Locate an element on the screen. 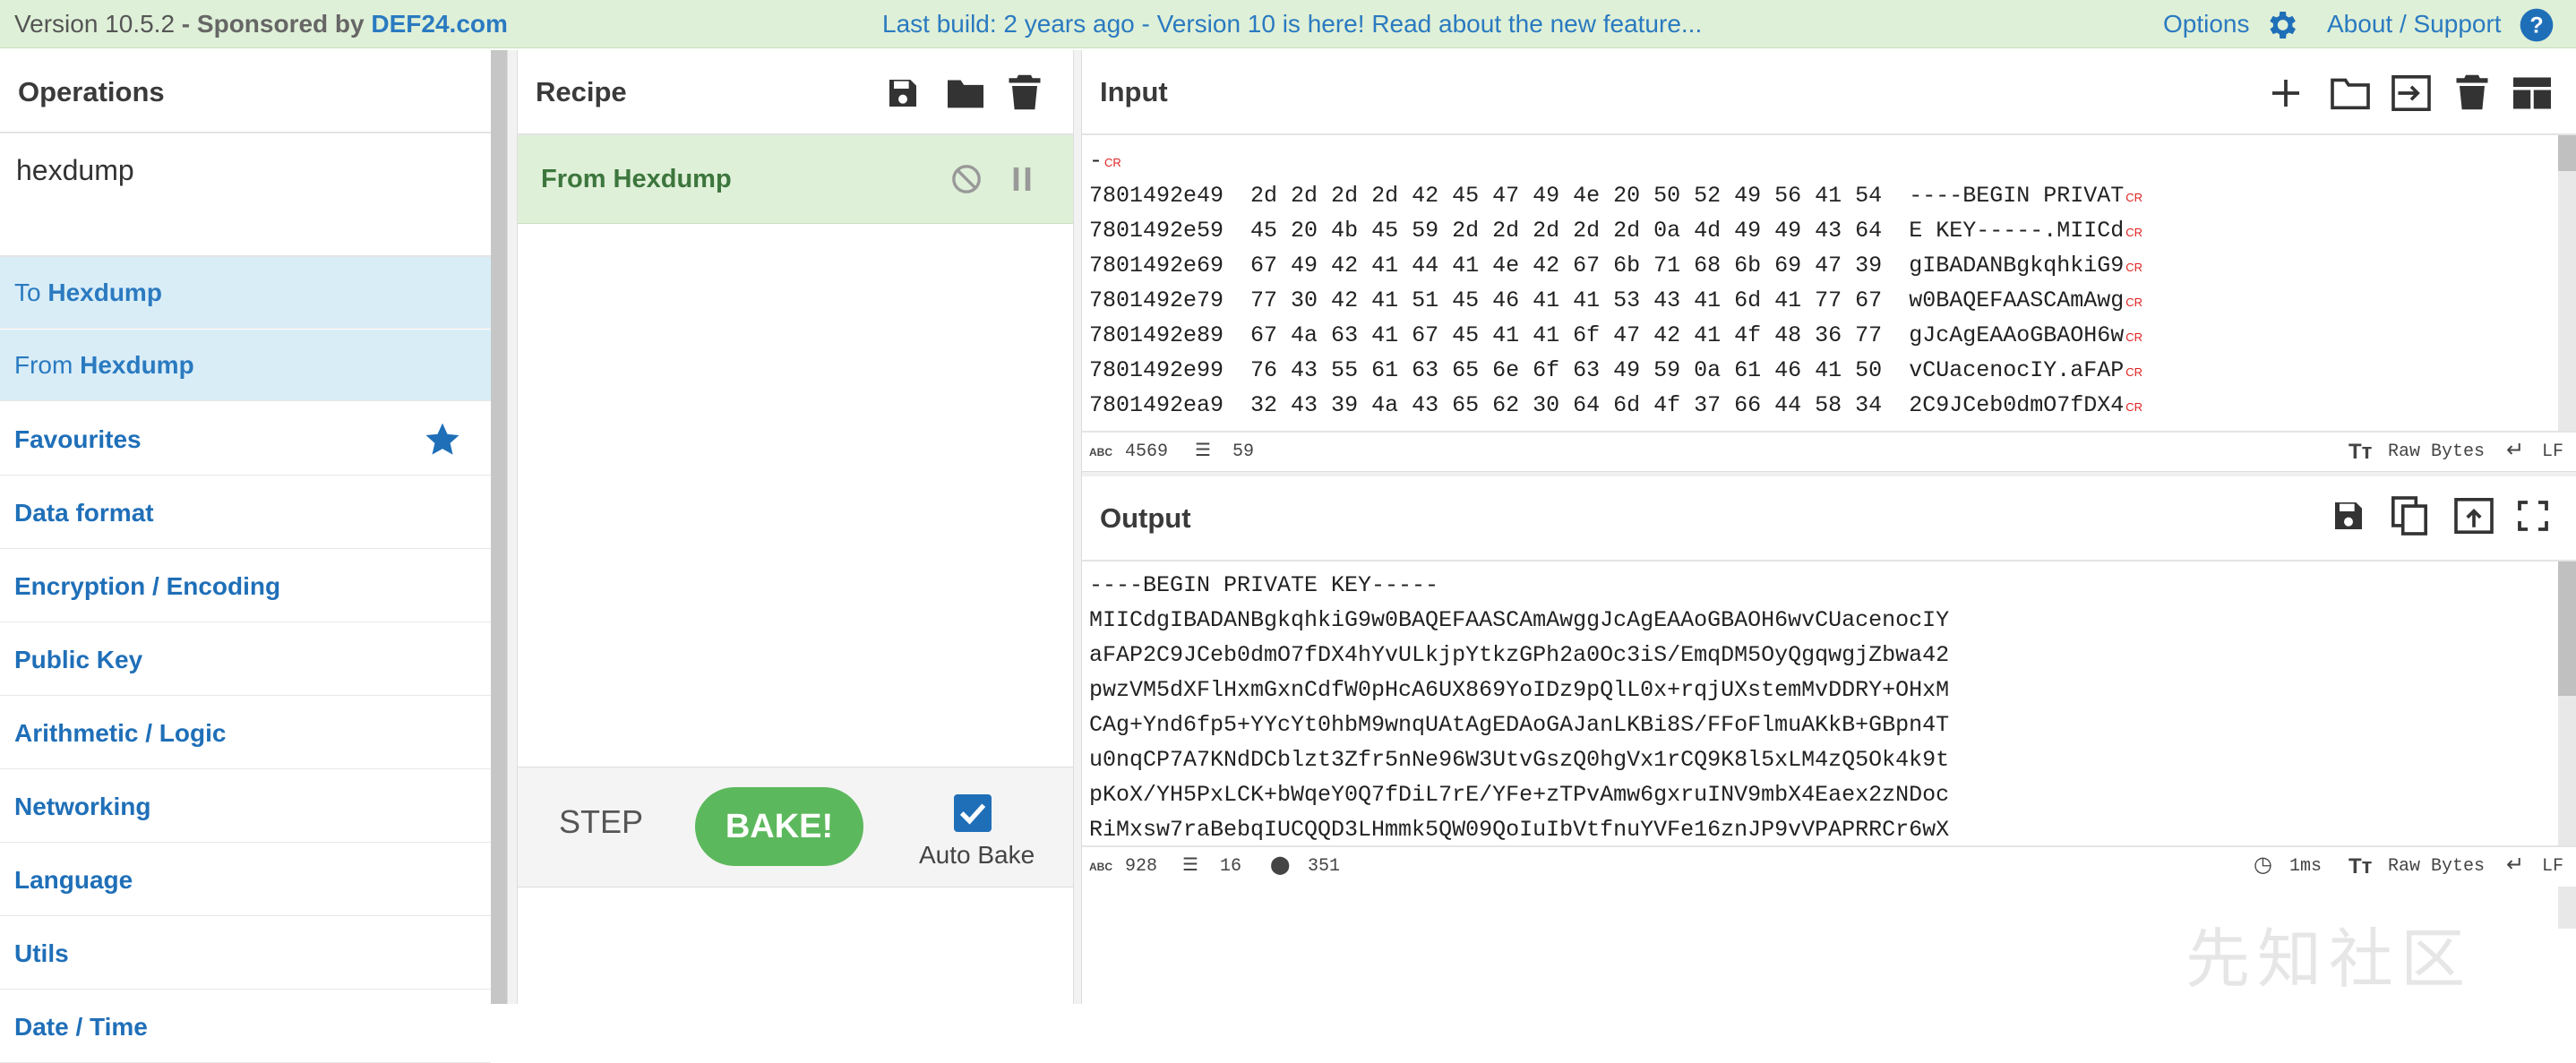 The width and height of the screenshot is (2576, 1063). output-scroll-thumb is located at coordinates (2567, 629).